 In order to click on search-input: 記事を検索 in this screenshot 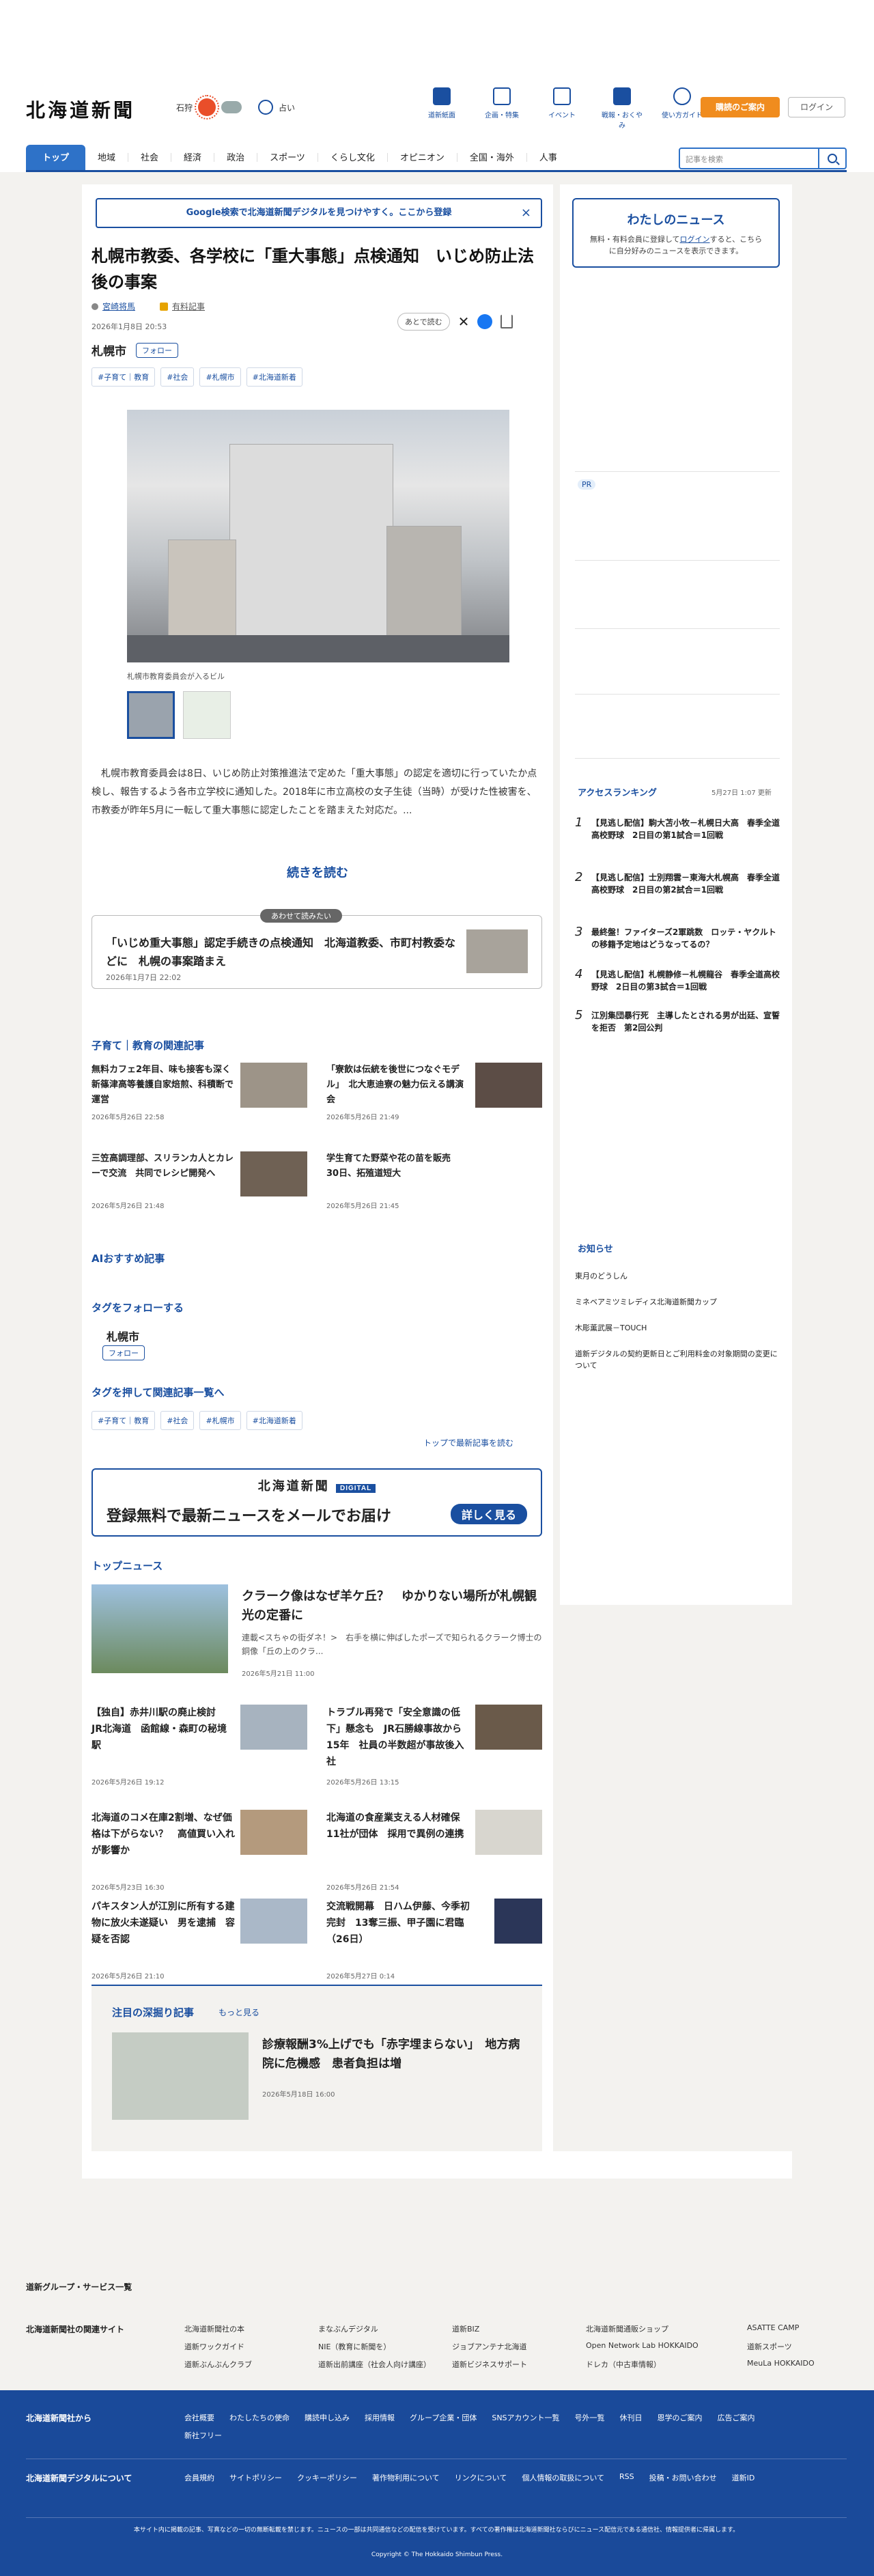, I will do `click(704, 159)`.